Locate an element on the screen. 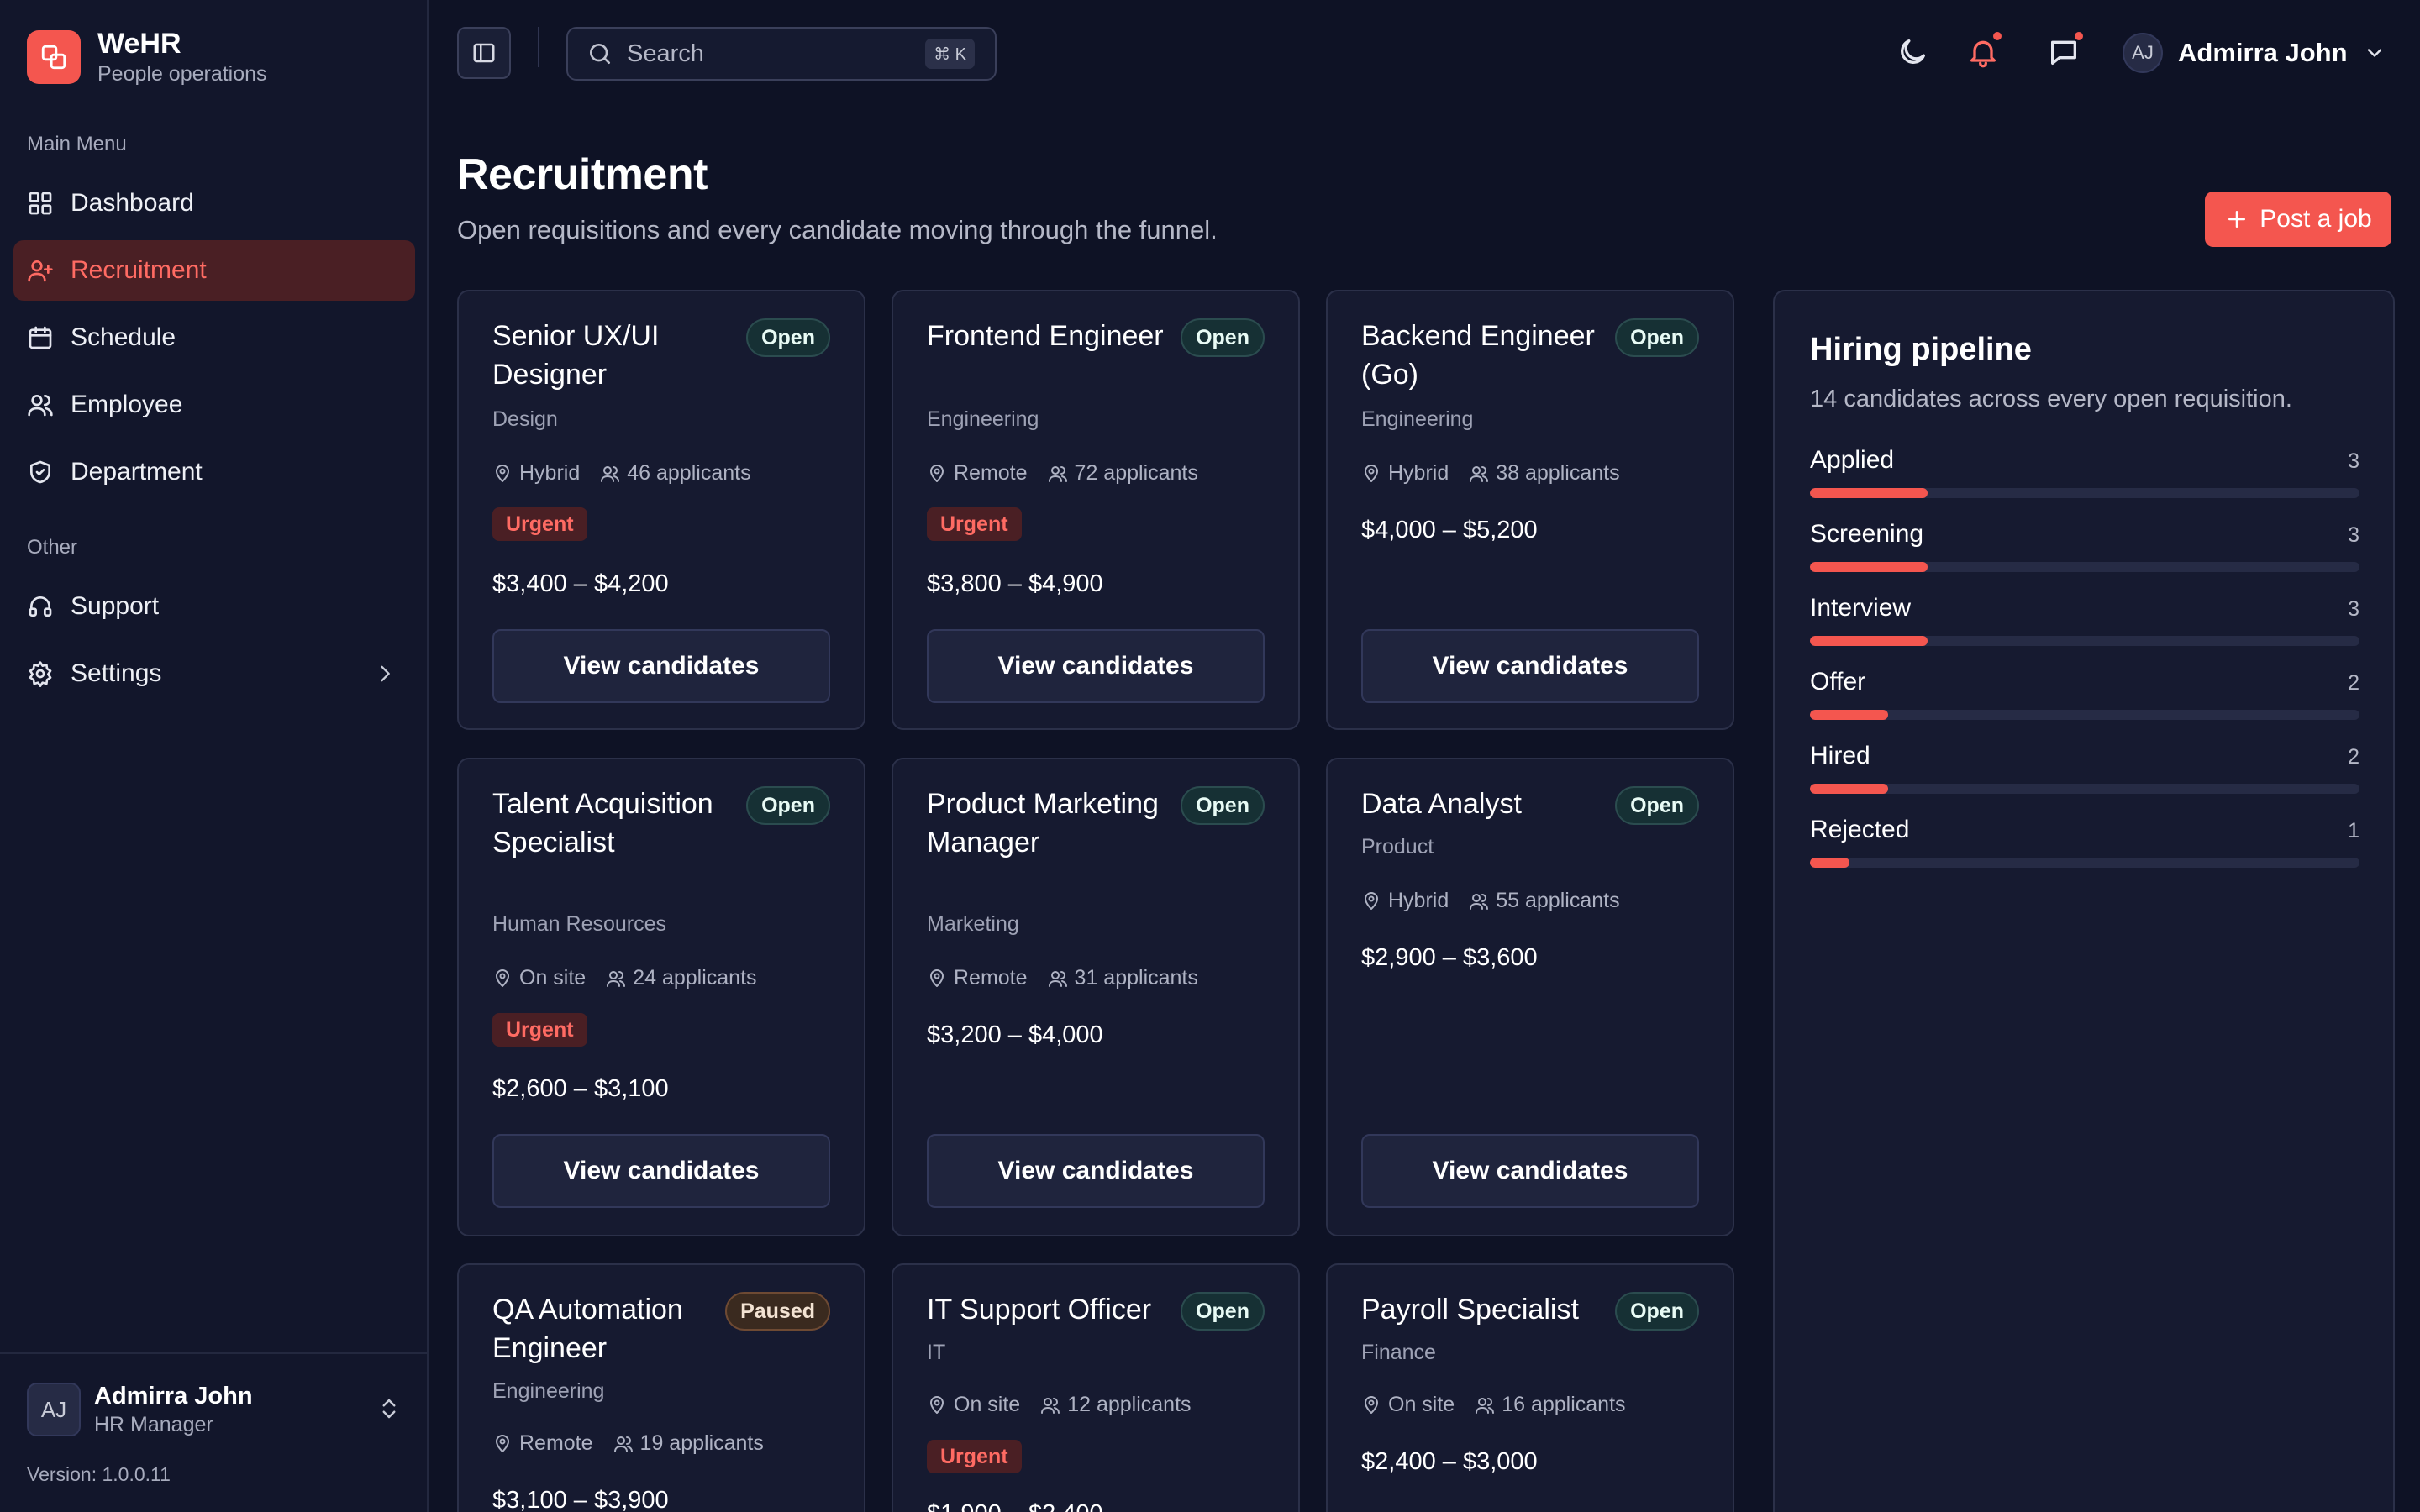  version-label: Version: 1.0.0.11 is located at coordinates (99, 1474).